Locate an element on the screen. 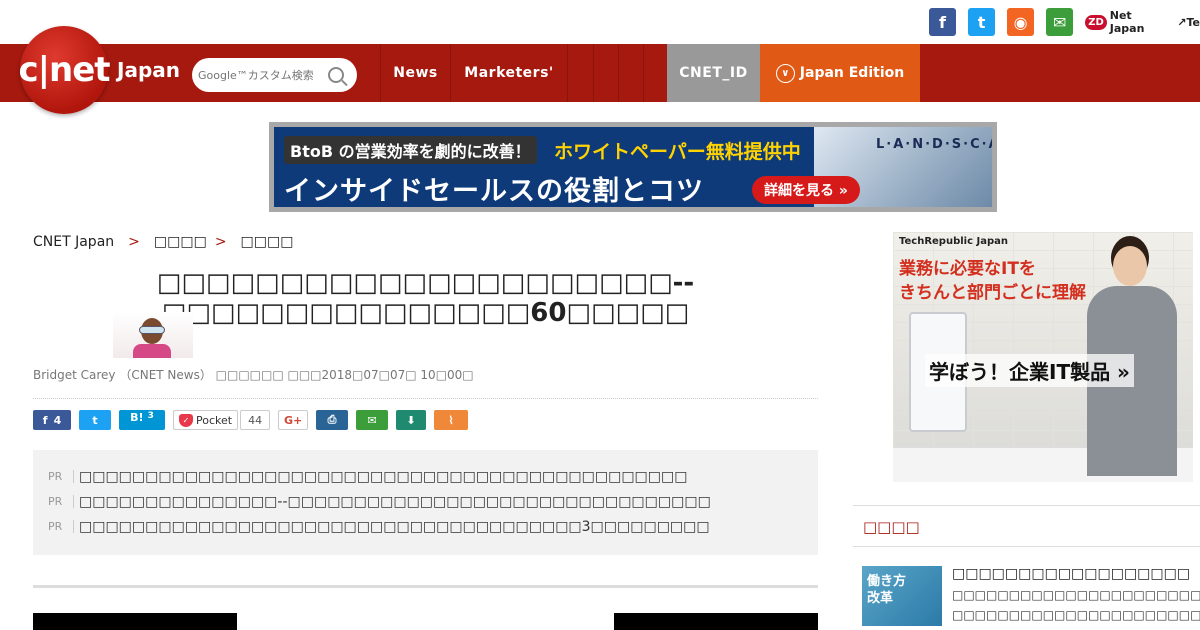  sidebar-section-title: □□□□ is located at coordinates (891, 527).